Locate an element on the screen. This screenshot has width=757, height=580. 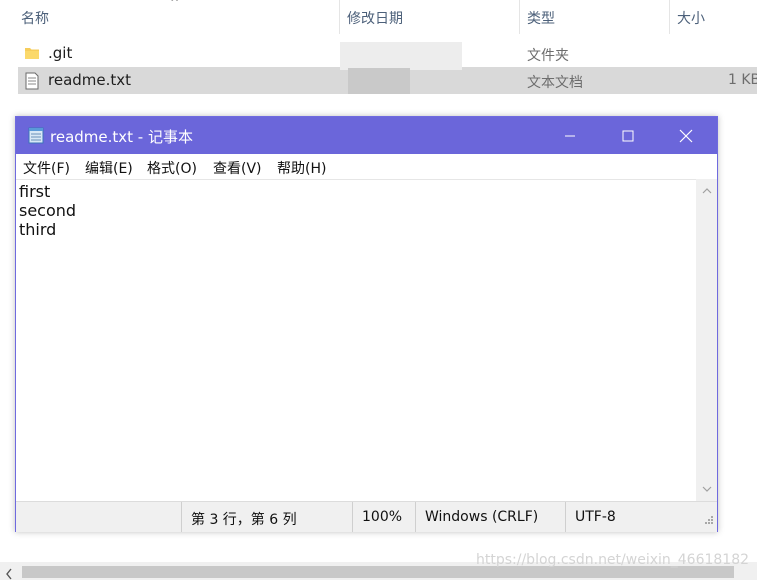
close-button is located at coordinates (686, 135).